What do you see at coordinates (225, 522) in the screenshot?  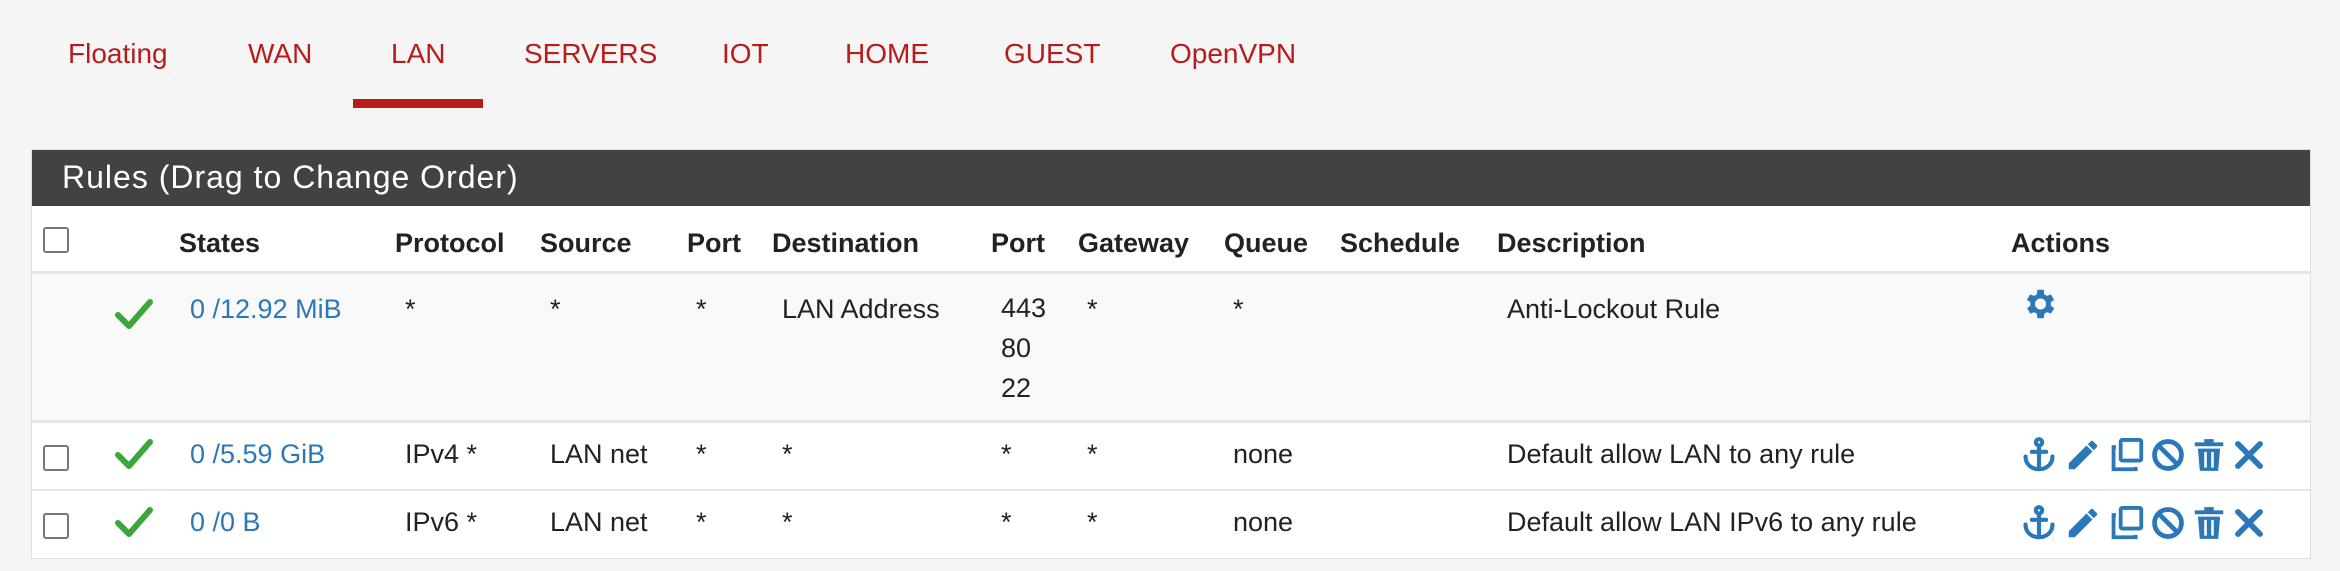 I see `states-link: 0 /0 B` at bounding box center [225, 522].